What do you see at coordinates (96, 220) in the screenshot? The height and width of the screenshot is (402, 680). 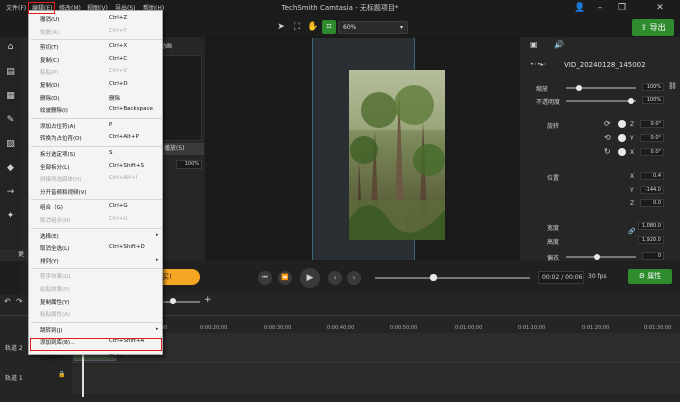 I see `edit-menu-item: 取消组合(N) Ctrl+U` at bounding box center [96, 220].